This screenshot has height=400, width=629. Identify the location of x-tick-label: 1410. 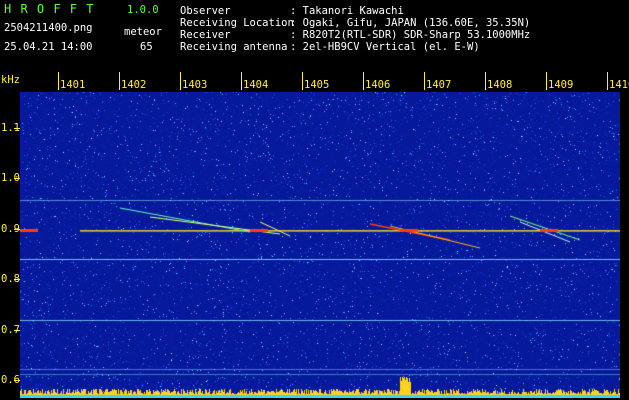
(619, 85).